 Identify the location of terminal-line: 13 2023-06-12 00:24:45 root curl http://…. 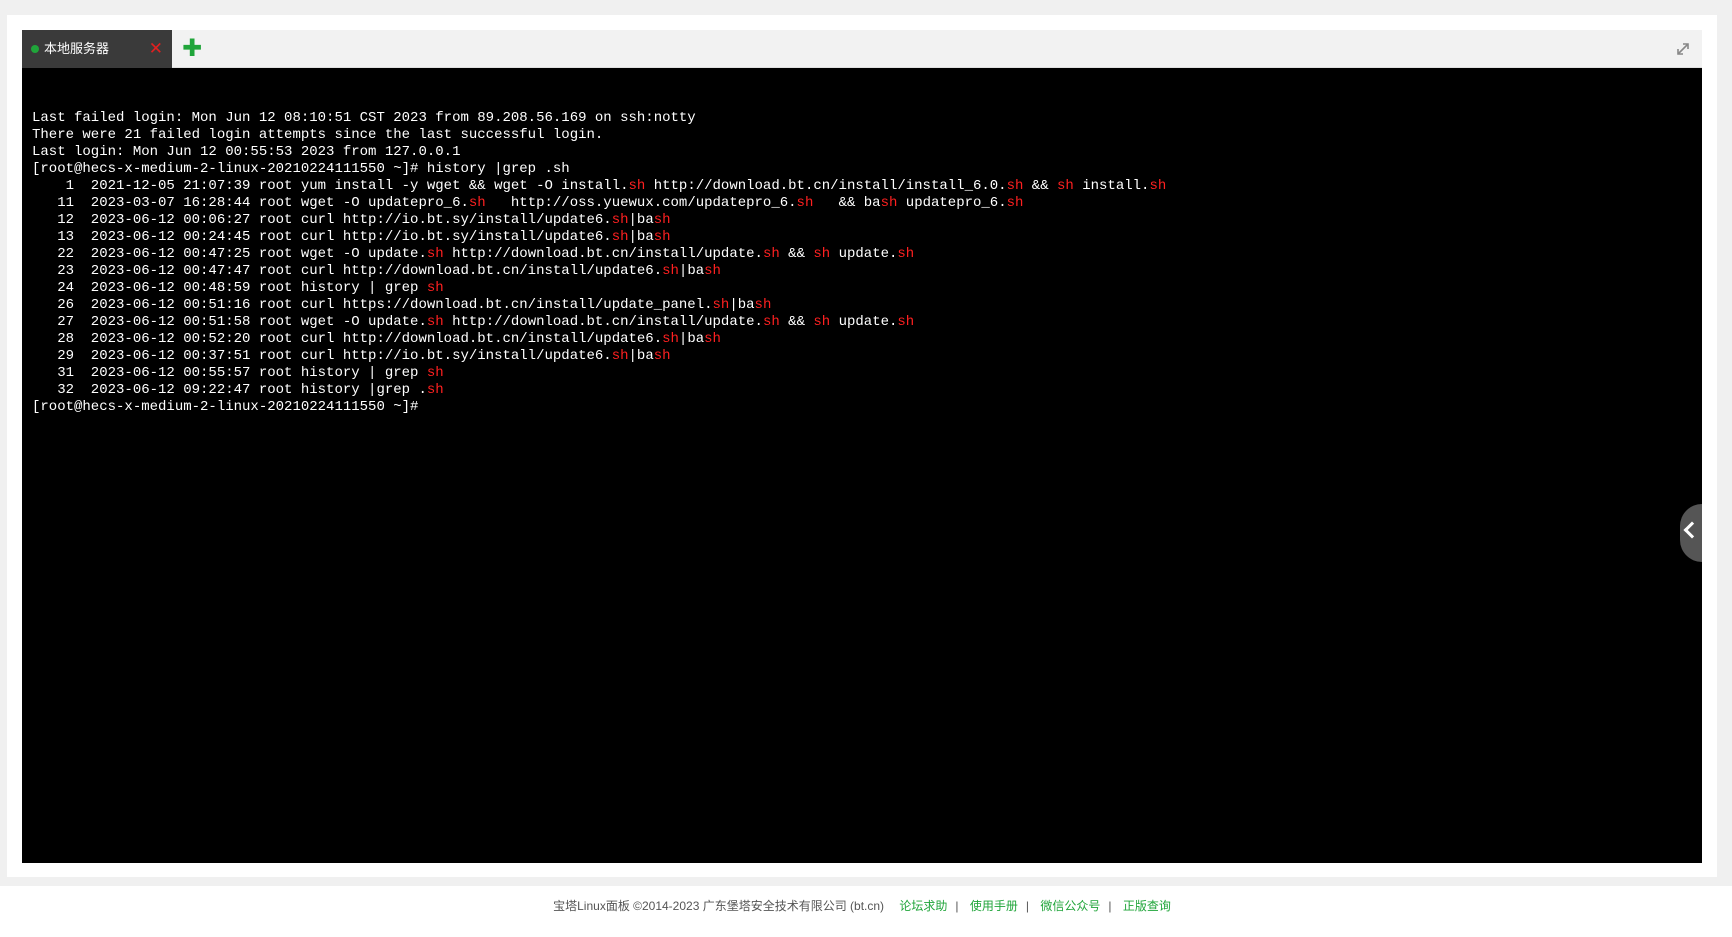
(351, 237).